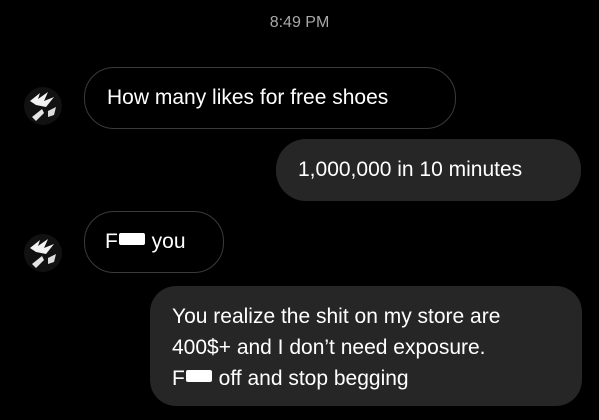  Describe the element at coordinates (165, 241) in the screenshot. I see `message-text-suffix: you` at that location.